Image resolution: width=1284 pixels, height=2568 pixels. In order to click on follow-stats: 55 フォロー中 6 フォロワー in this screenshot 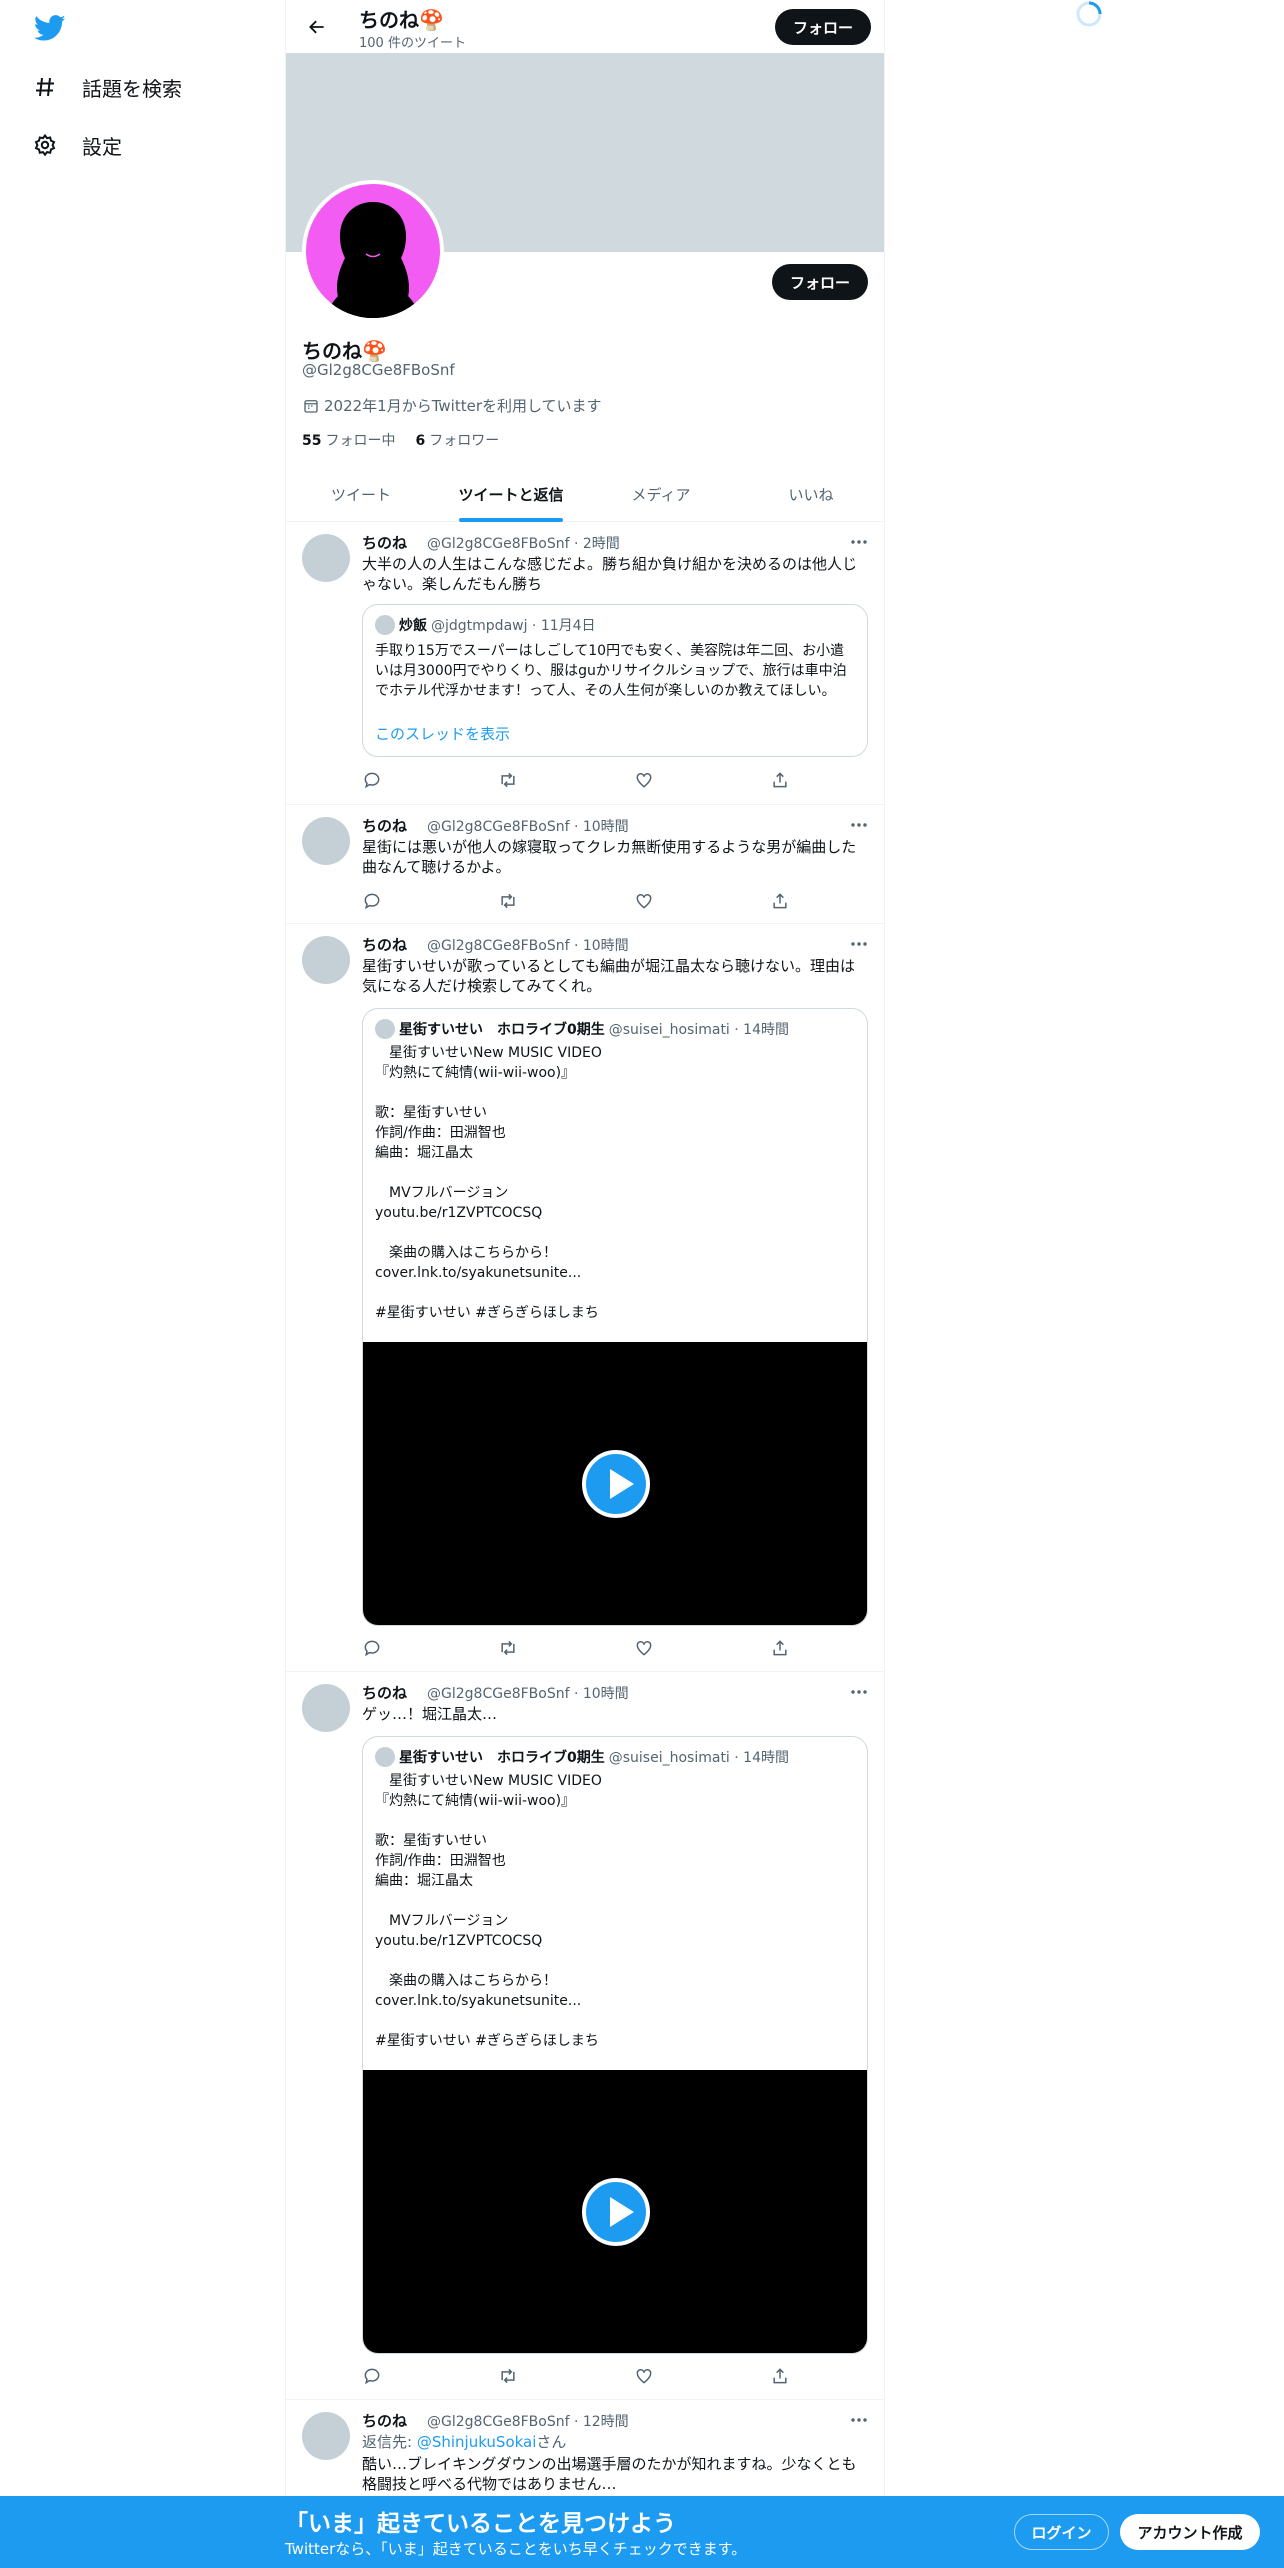, I will do `click(410, 440)`.